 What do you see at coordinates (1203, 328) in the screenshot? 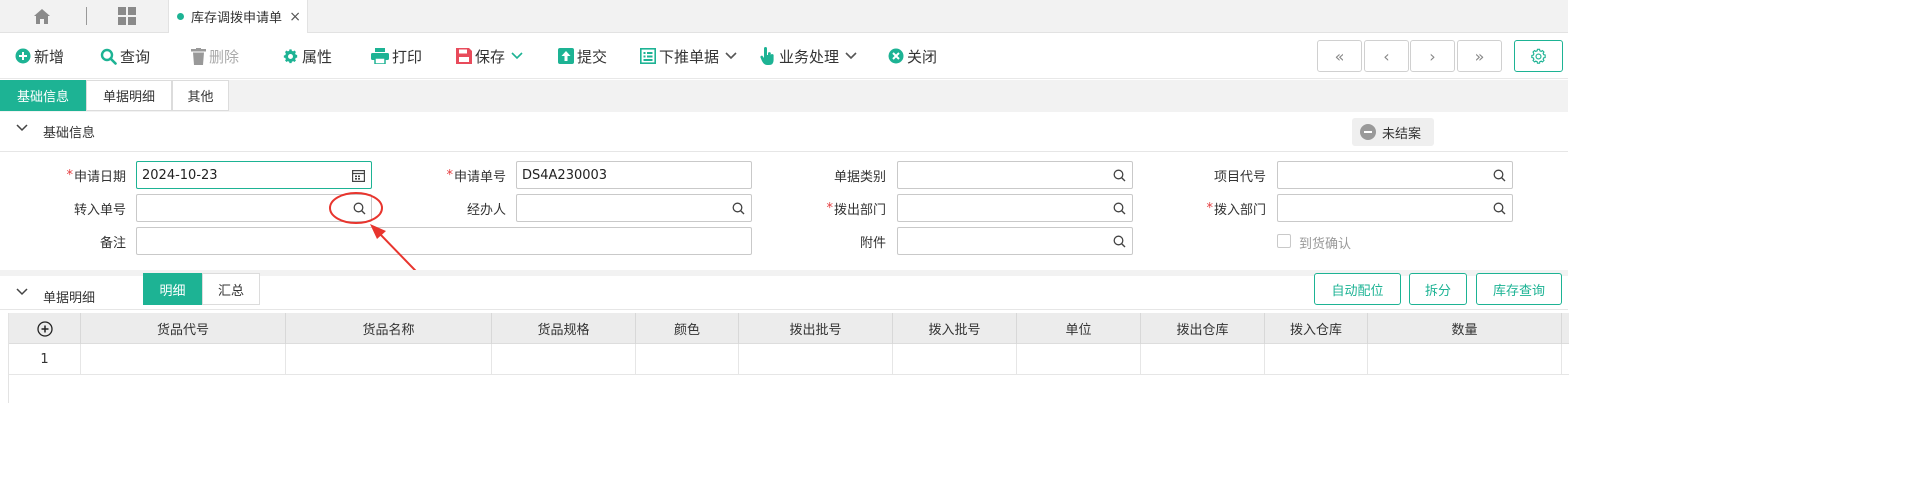
I see `column-header: 拨出仓库` at bounding box center [1203, 328].